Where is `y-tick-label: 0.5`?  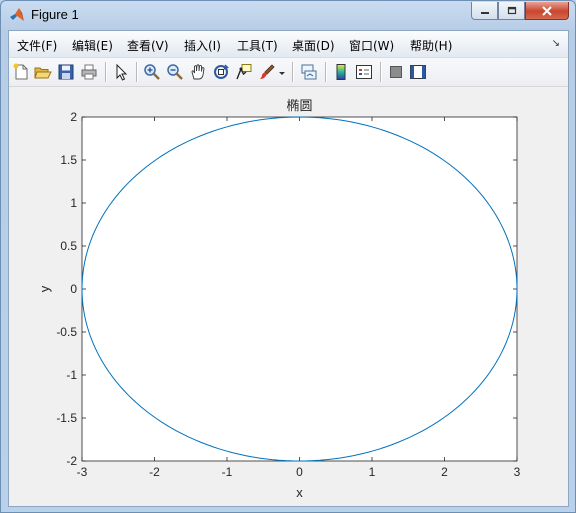 y-tick-label: 0.5 is located at coordinates (68, 246).